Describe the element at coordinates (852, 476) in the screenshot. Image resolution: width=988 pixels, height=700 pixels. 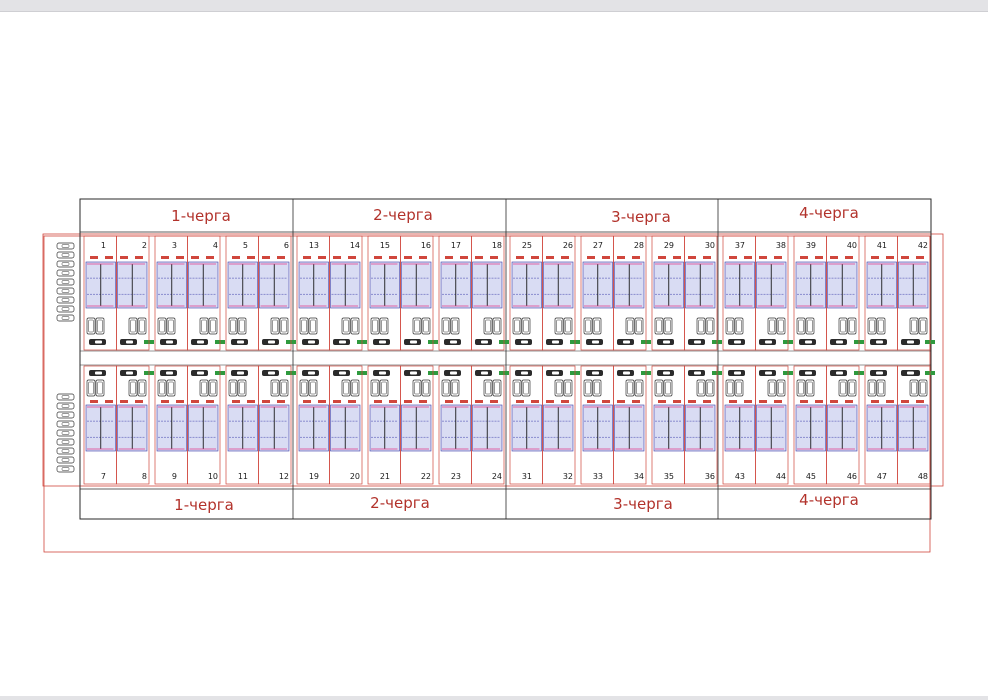
I see `lot-number: 46` at that location.